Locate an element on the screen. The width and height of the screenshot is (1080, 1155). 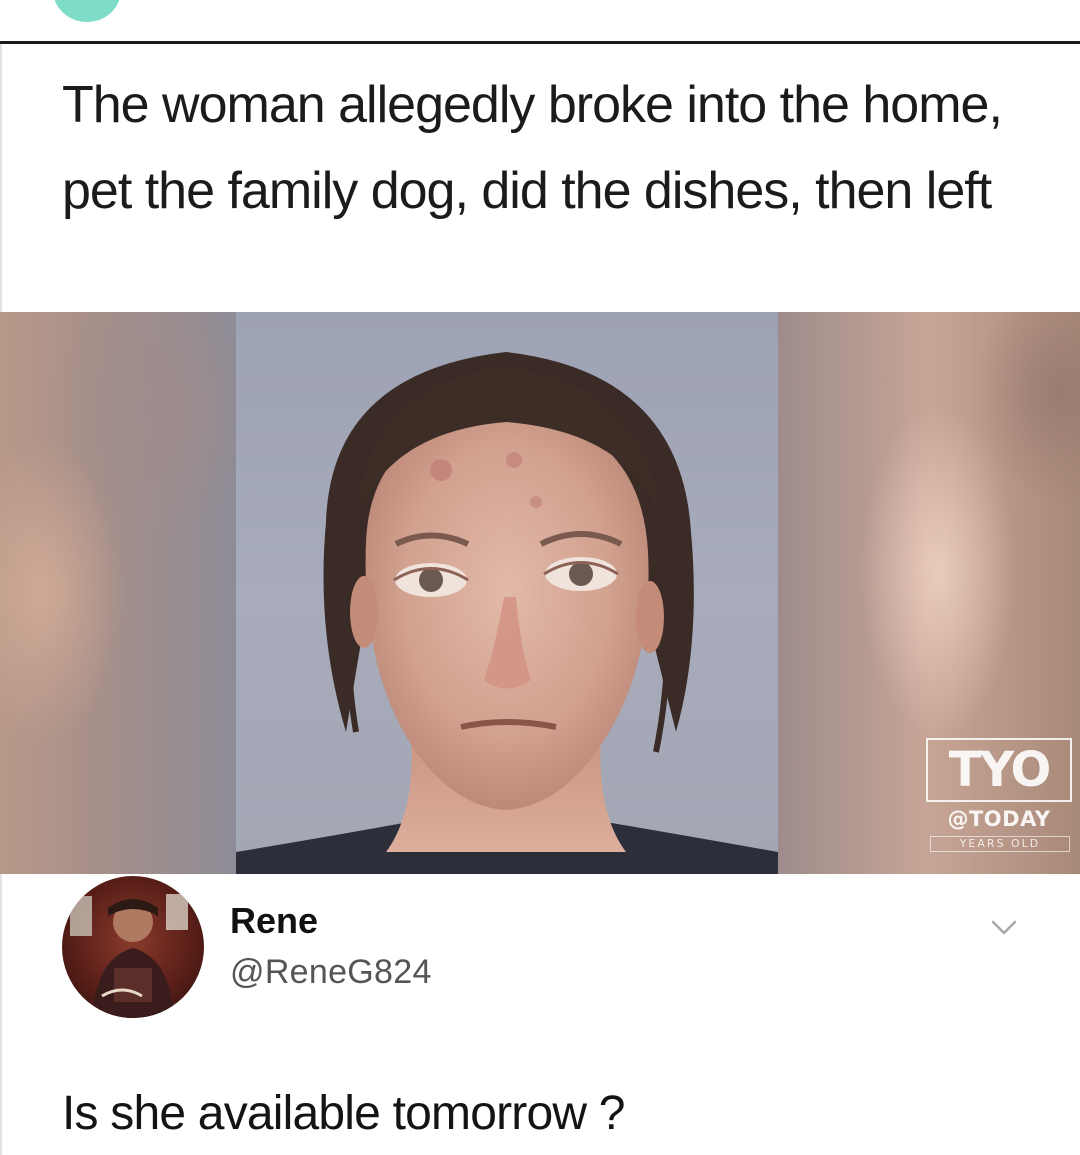
chevron-down-icon is located at coordinates (1004, 928).